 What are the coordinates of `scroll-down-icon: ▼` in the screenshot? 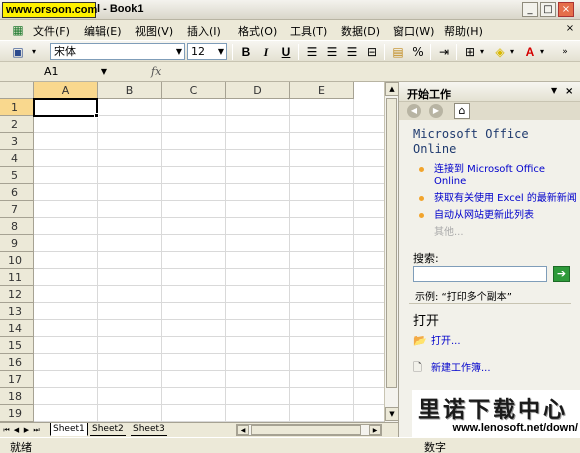 It's located at (392, 414).